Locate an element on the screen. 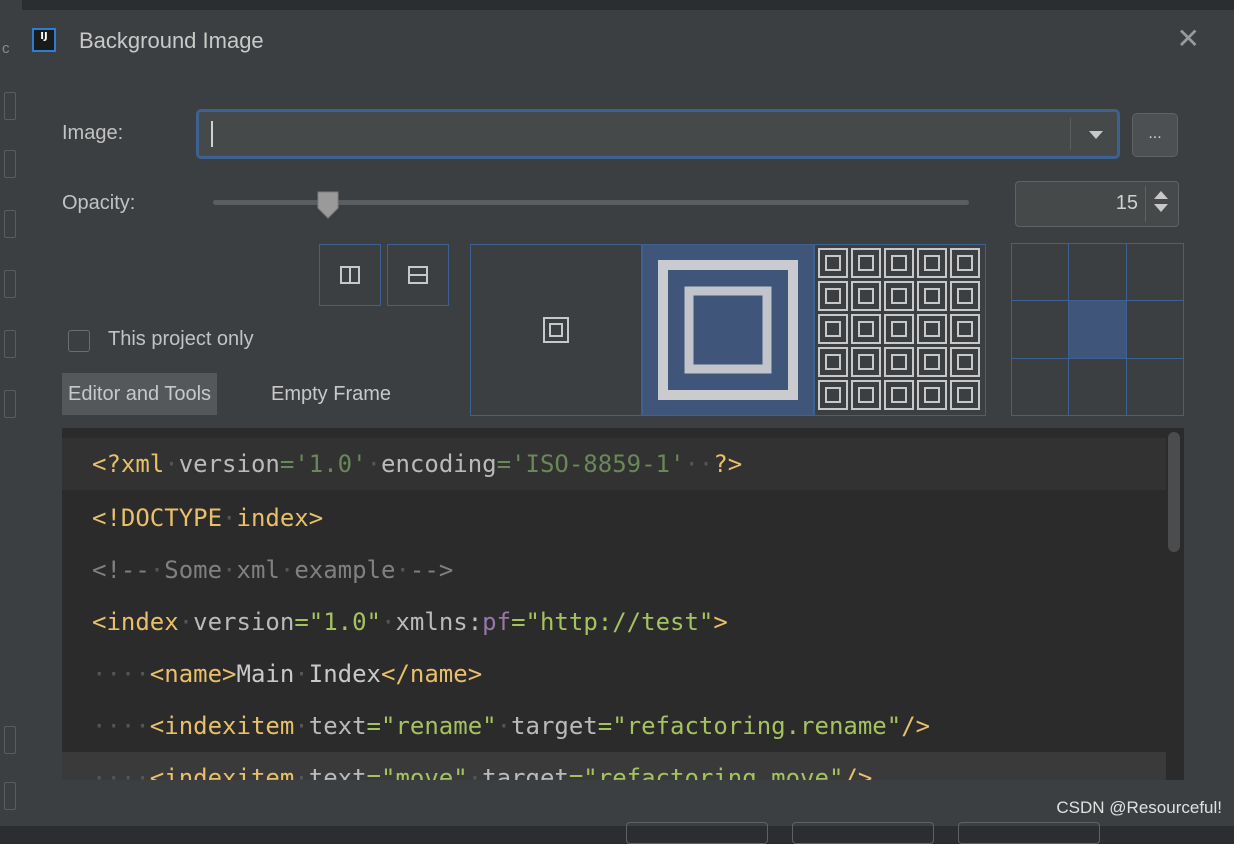 The width and height of the screenshot is (1234, 844). background-window-edge: c is located at coordinates (11, 413).